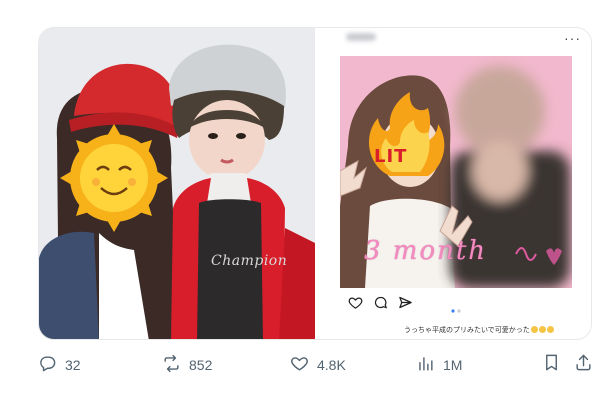 The height and width of the screenshot is (400, 600). Describe the element at coordinates (426, 251) in the screenshot. I see `handwritten-text: 3 month` at that location.